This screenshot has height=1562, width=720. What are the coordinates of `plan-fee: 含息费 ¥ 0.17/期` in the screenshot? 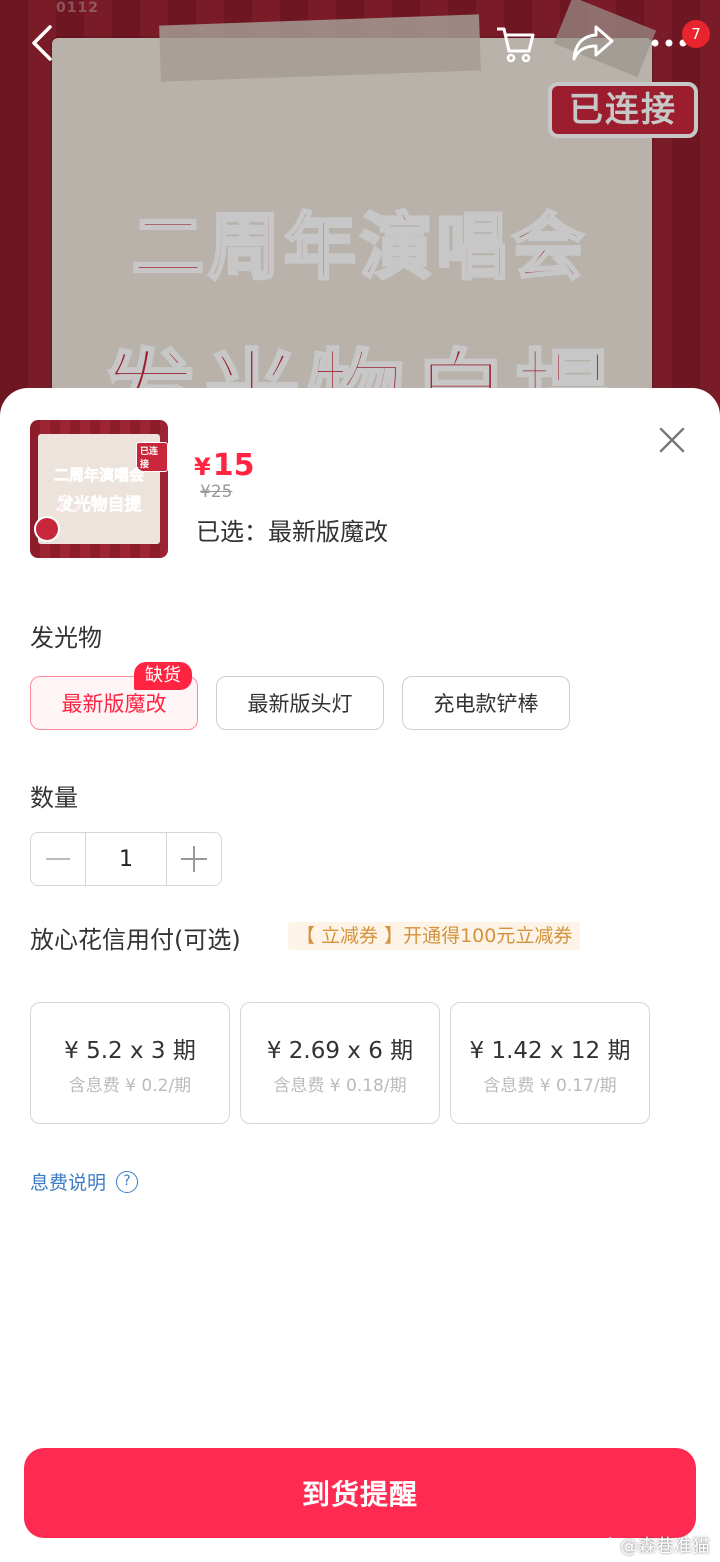 It's located at (550, 1086).